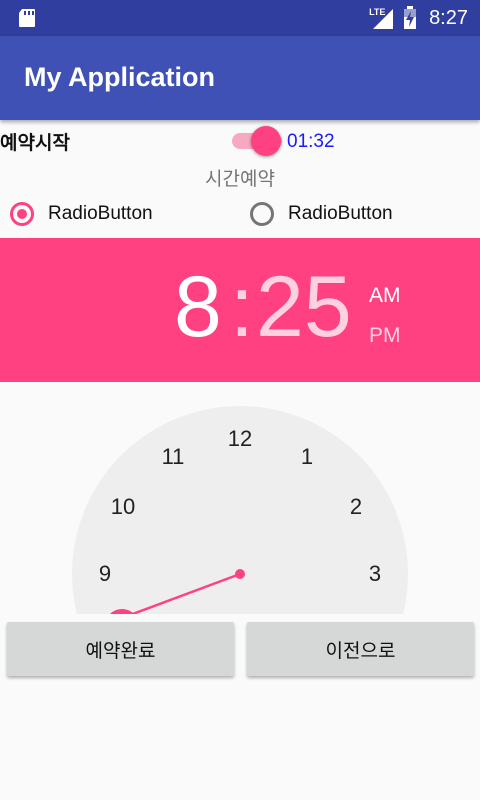 Image resolution: width=480 pixels, height=800 pixels. What do you see at coordinates (311, 141) in the screenshot?
I see `countdown-text: 01:32` at bounding box center [311, 141].